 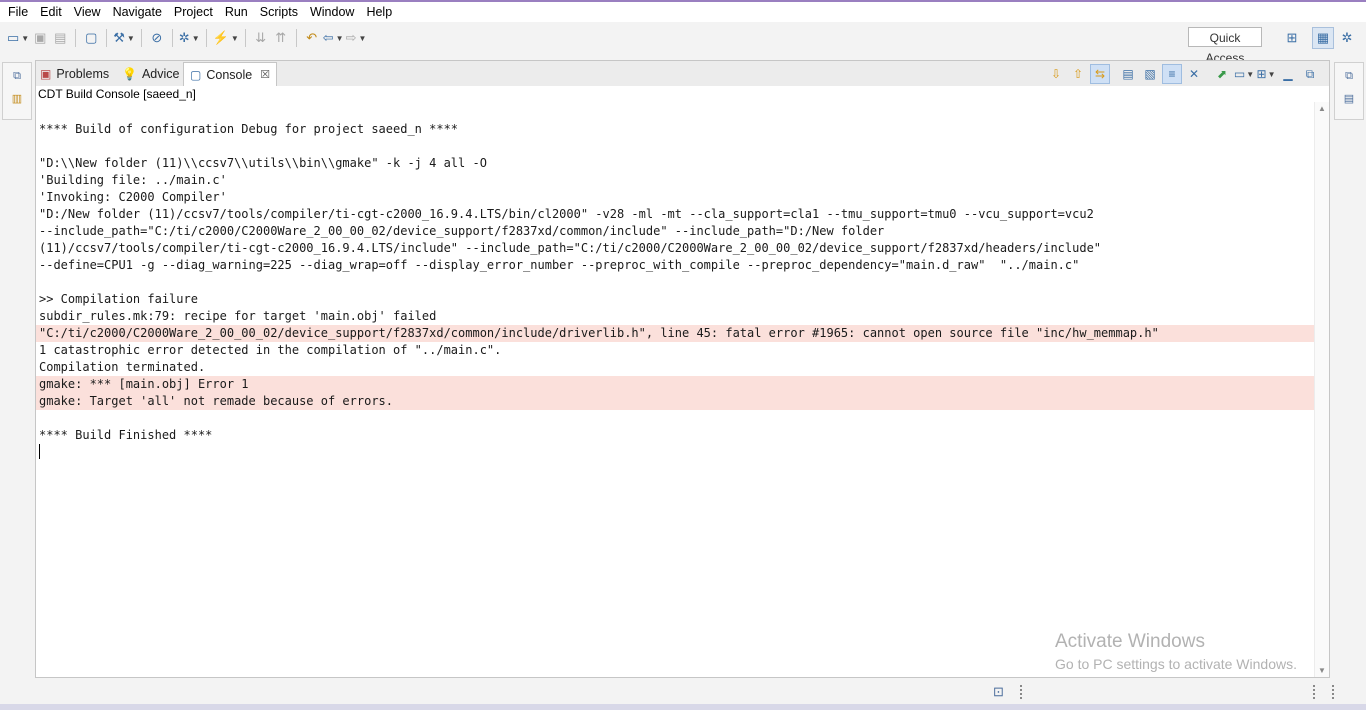 What do you see at coordinates (265, 74) in the screenshot?
I see `close-icon: ☒` at bounding box center [265, 74].